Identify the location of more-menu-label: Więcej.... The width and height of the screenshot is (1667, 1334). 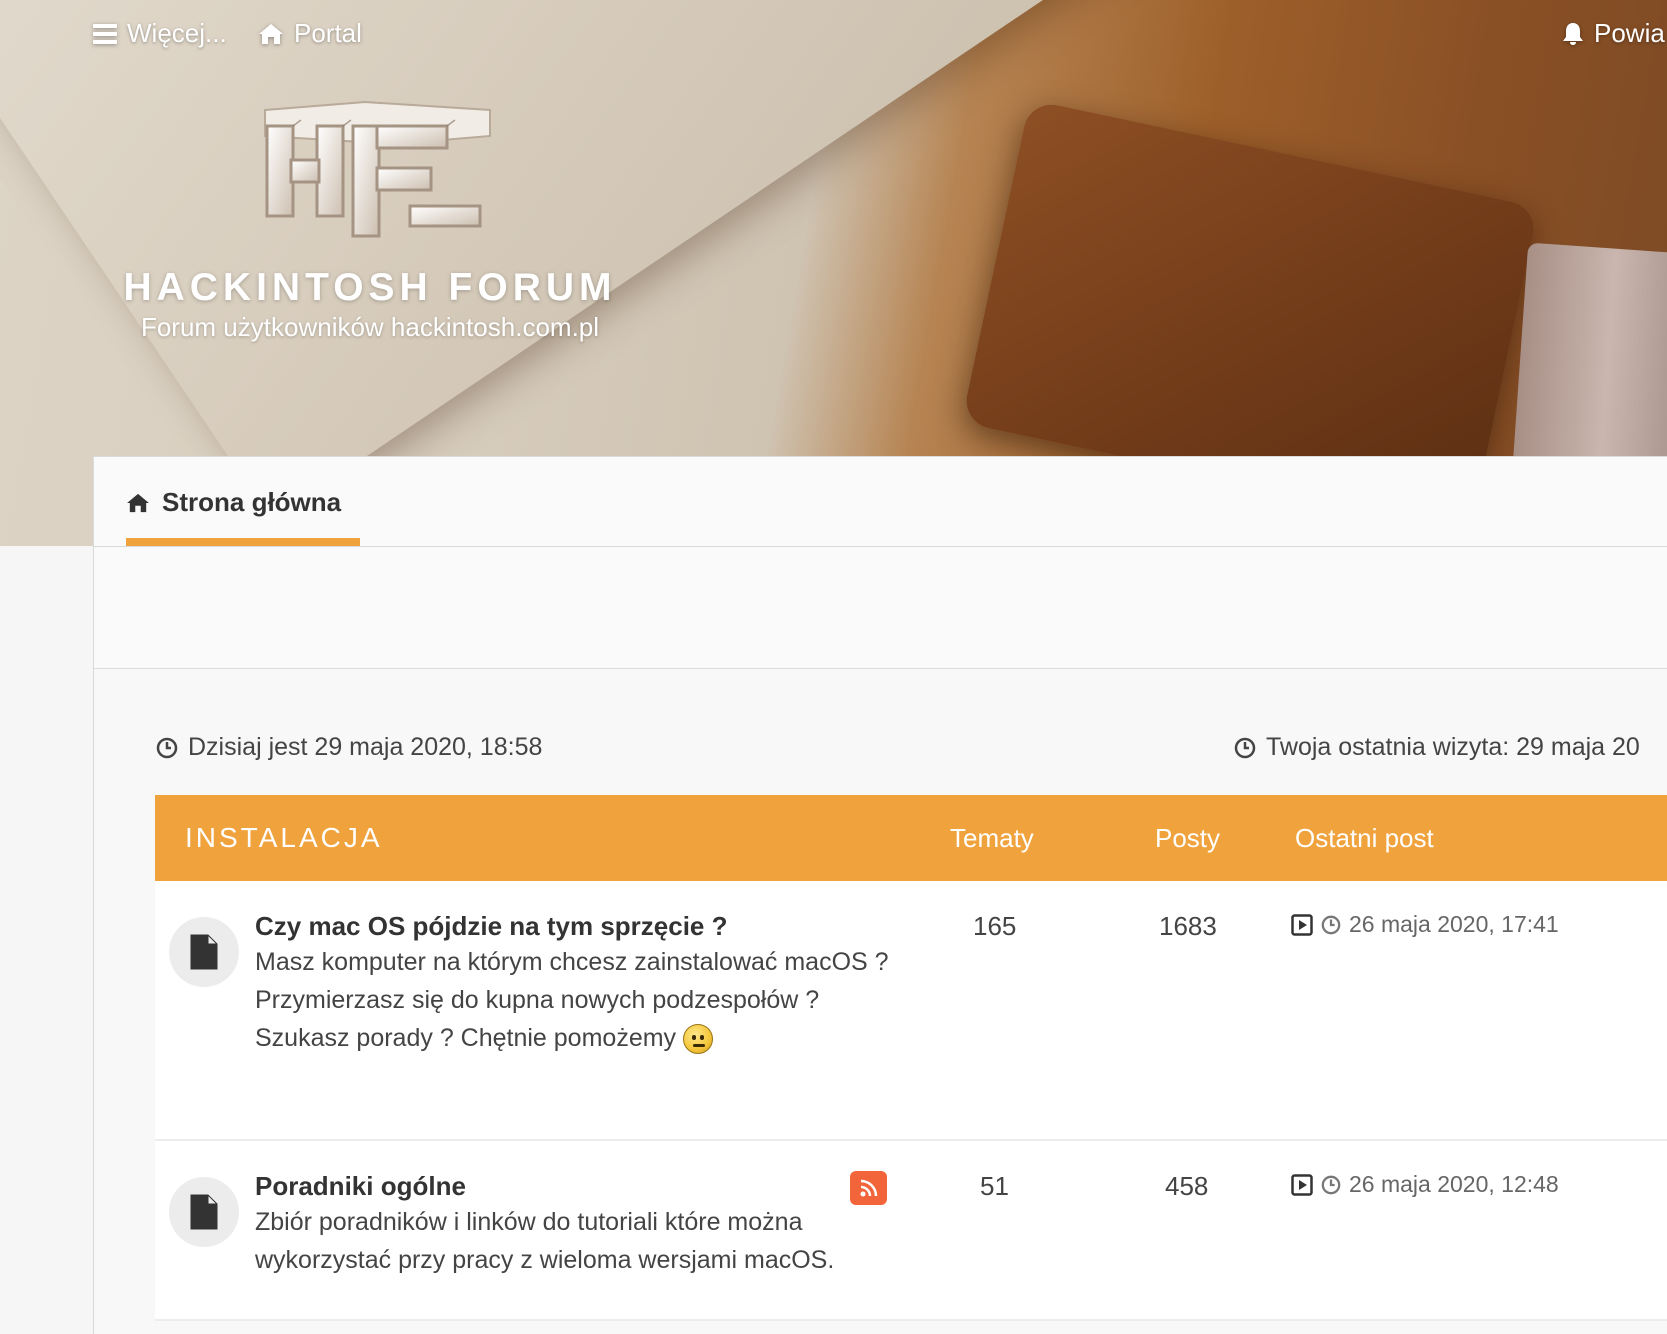
(177, 33).